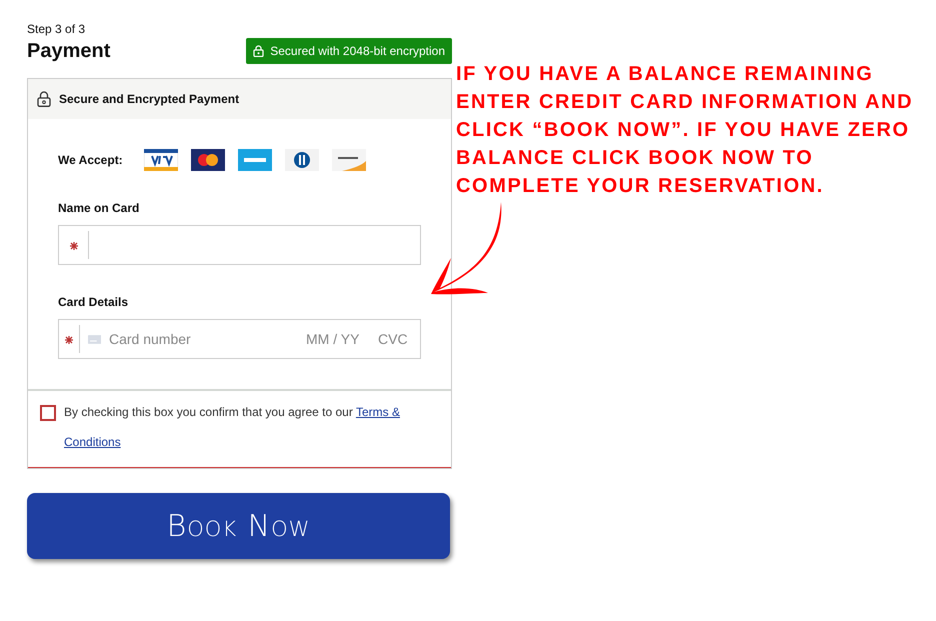 This screenshot has width=936, height=621. Describe the element at coordinates (149, 99) in the screenshot. I see `panel-title: Secure and Encrypted Payment` at that location.